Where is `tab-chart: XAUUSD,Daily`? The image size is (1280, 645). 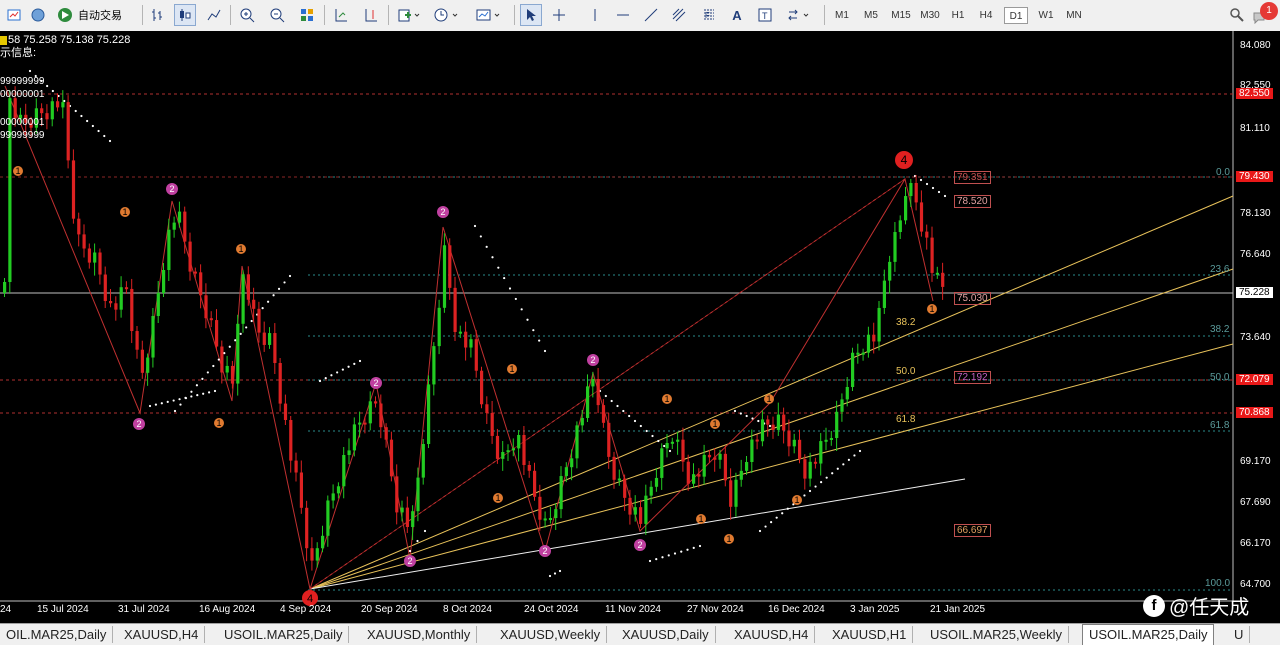 tab-chart: XAUUSD,Daily is located at coordinates (666, 634).